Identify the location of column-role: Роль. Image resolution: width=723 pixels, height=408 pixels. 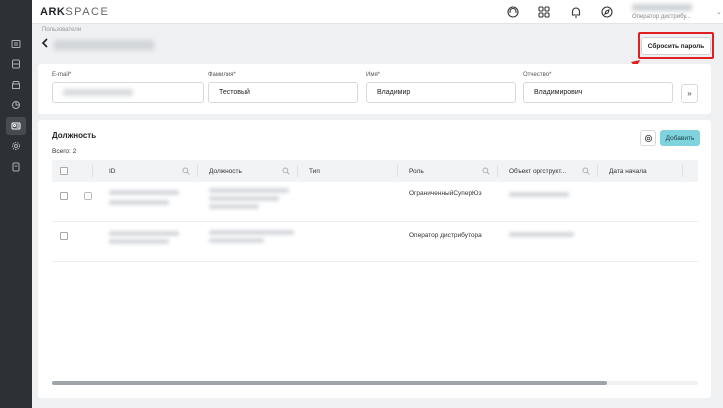
(416, 171).